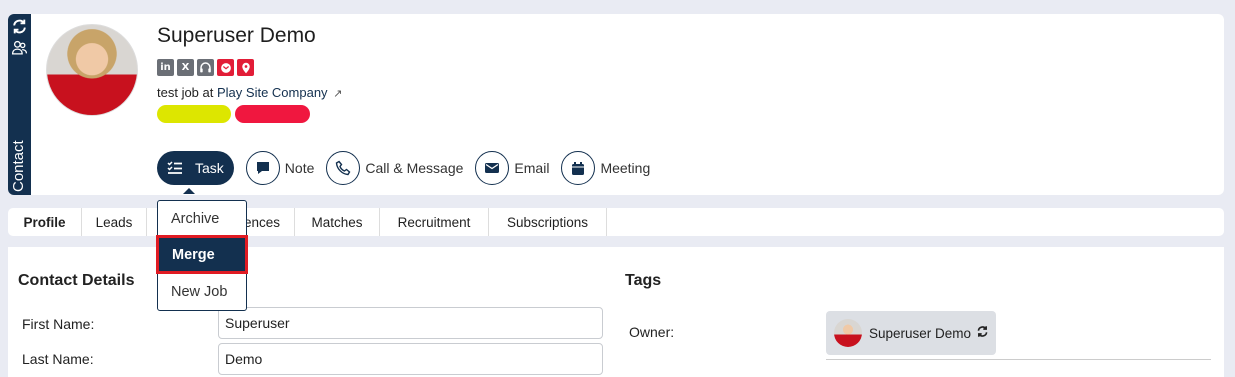 Image resolution: width=1235 pixels, height=377 pixels. I want to click on location-pin-icon, so click(245, 67).